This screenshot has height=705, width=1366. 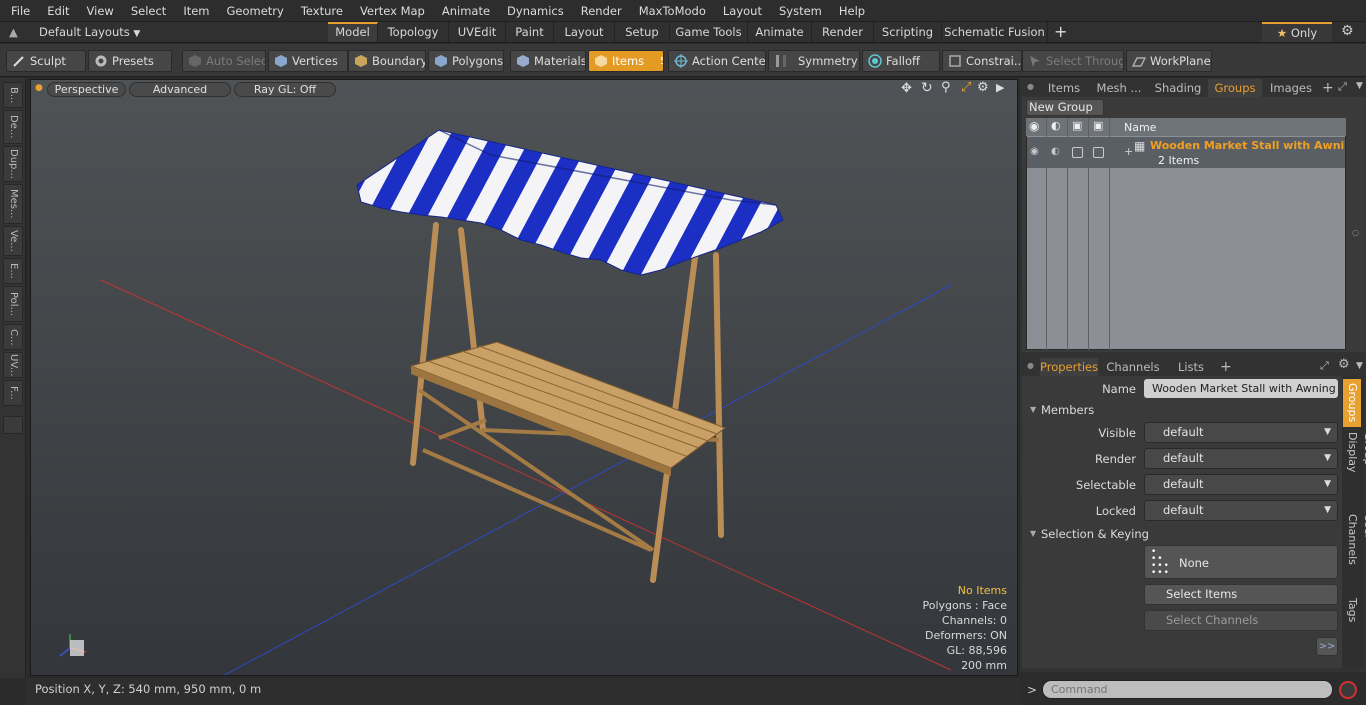 What do you see at coordinates (1133, 367) in the screenshot?
I see `tab-channels: Channels` at bounding box center [1133, 367].